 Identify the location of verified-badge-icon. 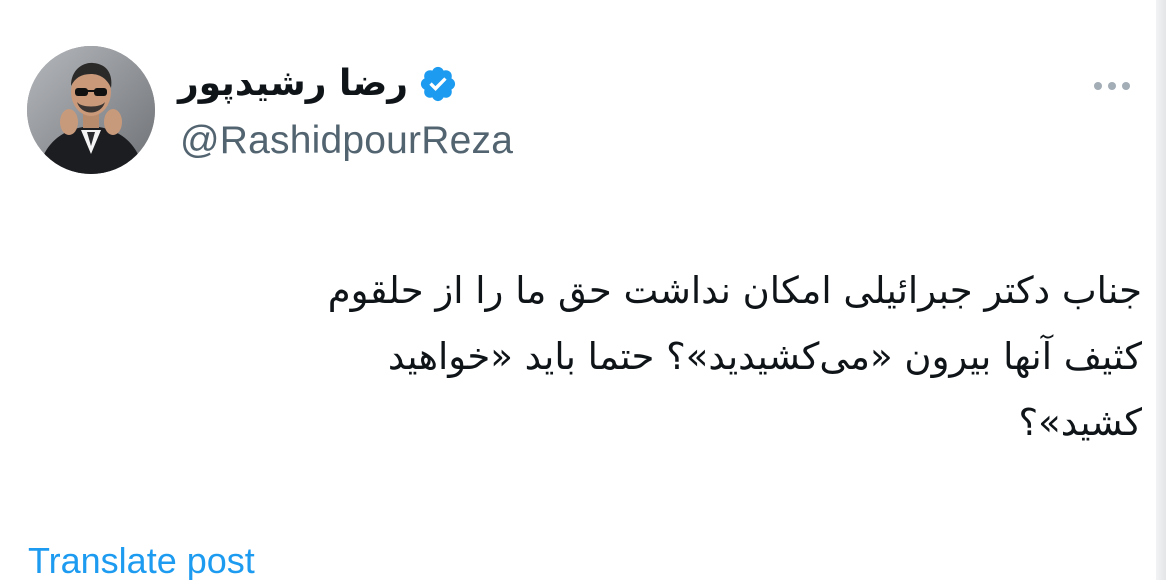
(438, 84).